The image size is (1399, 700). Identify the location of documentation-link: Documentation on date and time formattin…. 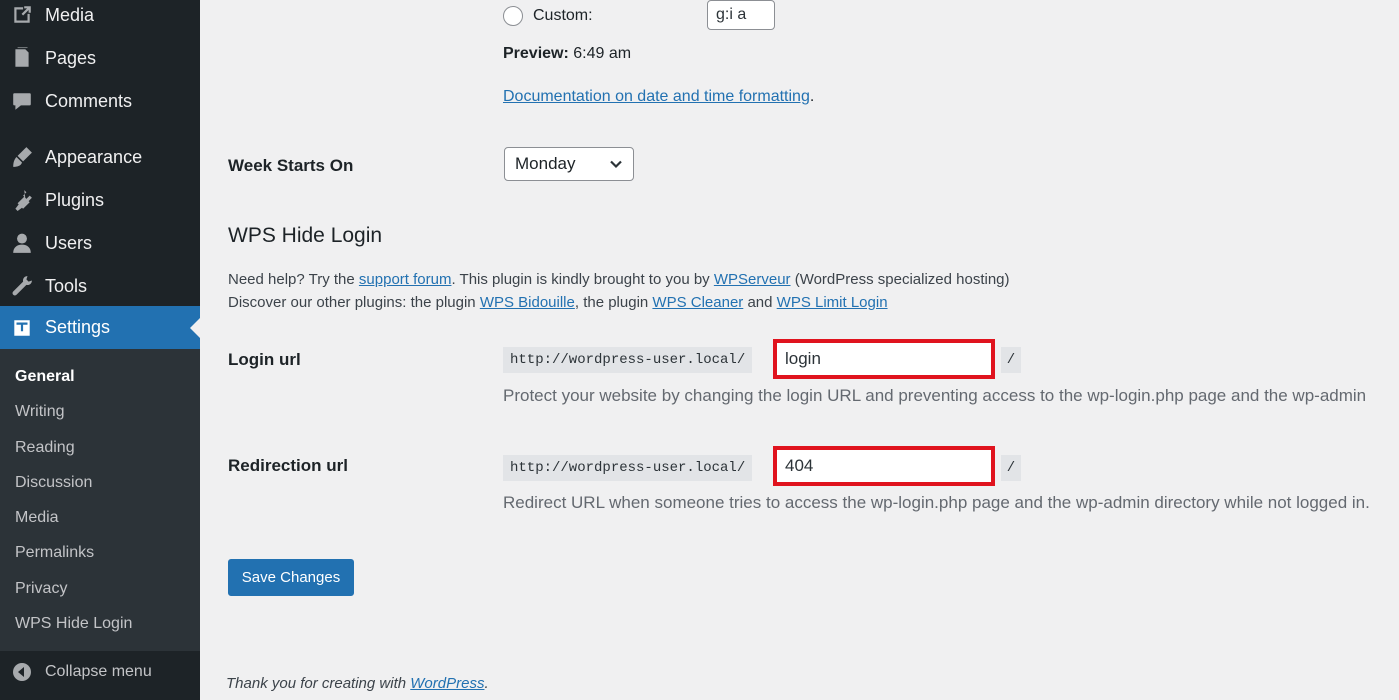
(656, 96).